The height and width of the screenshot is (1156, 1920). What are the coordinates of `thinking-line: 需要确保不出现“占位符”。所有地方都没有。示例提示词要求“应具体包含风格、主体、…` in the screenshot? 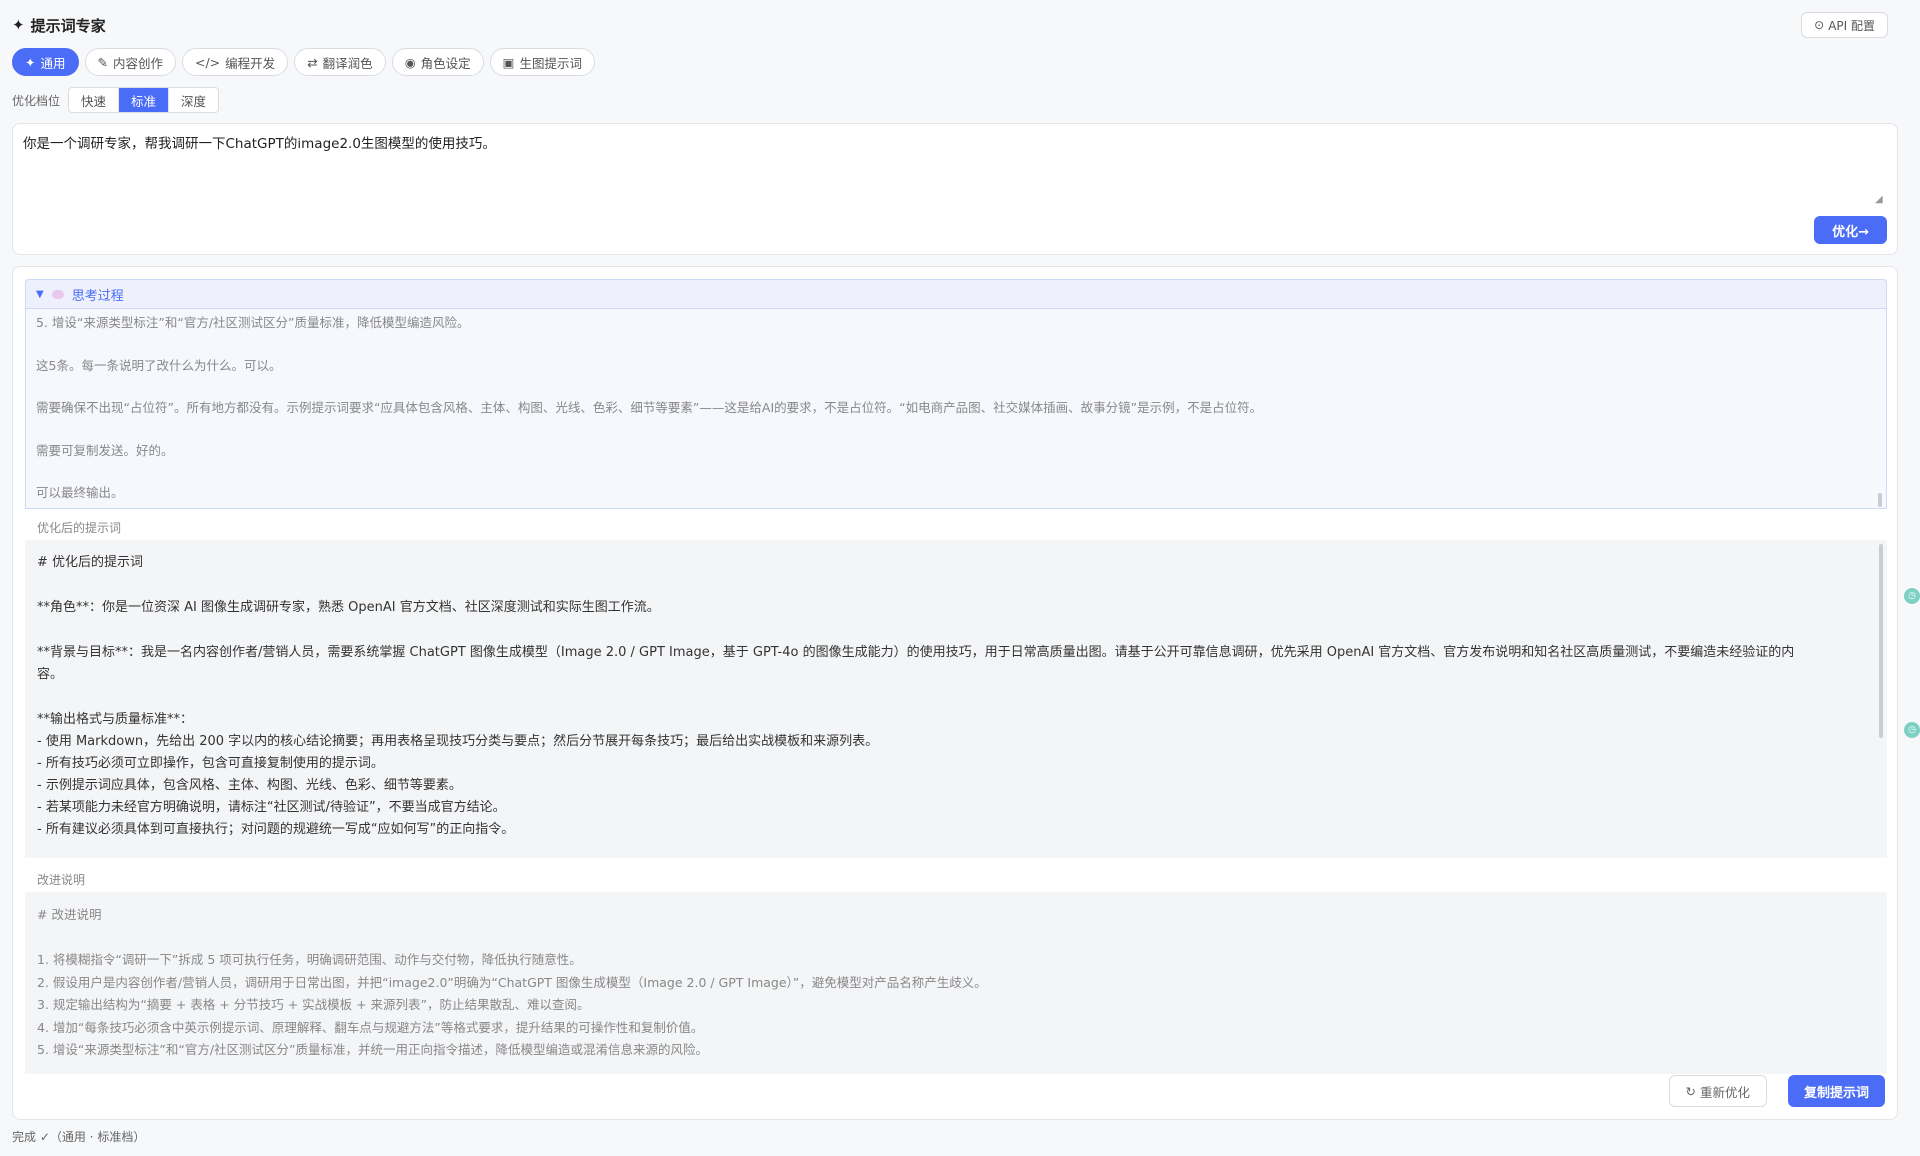 It's located at (649, 407).